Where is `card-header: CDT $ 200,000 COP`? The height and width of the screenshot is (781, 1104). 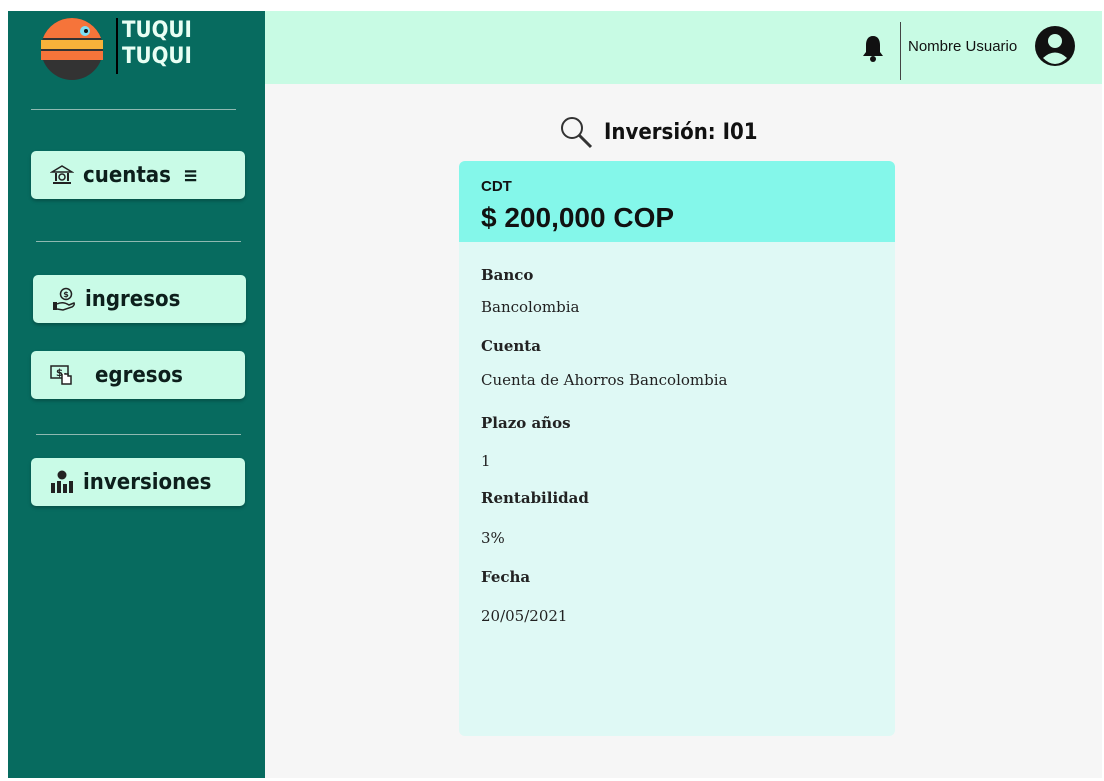
card-header: CDT $ 200,000 COP is located at coordinates (677, 201).